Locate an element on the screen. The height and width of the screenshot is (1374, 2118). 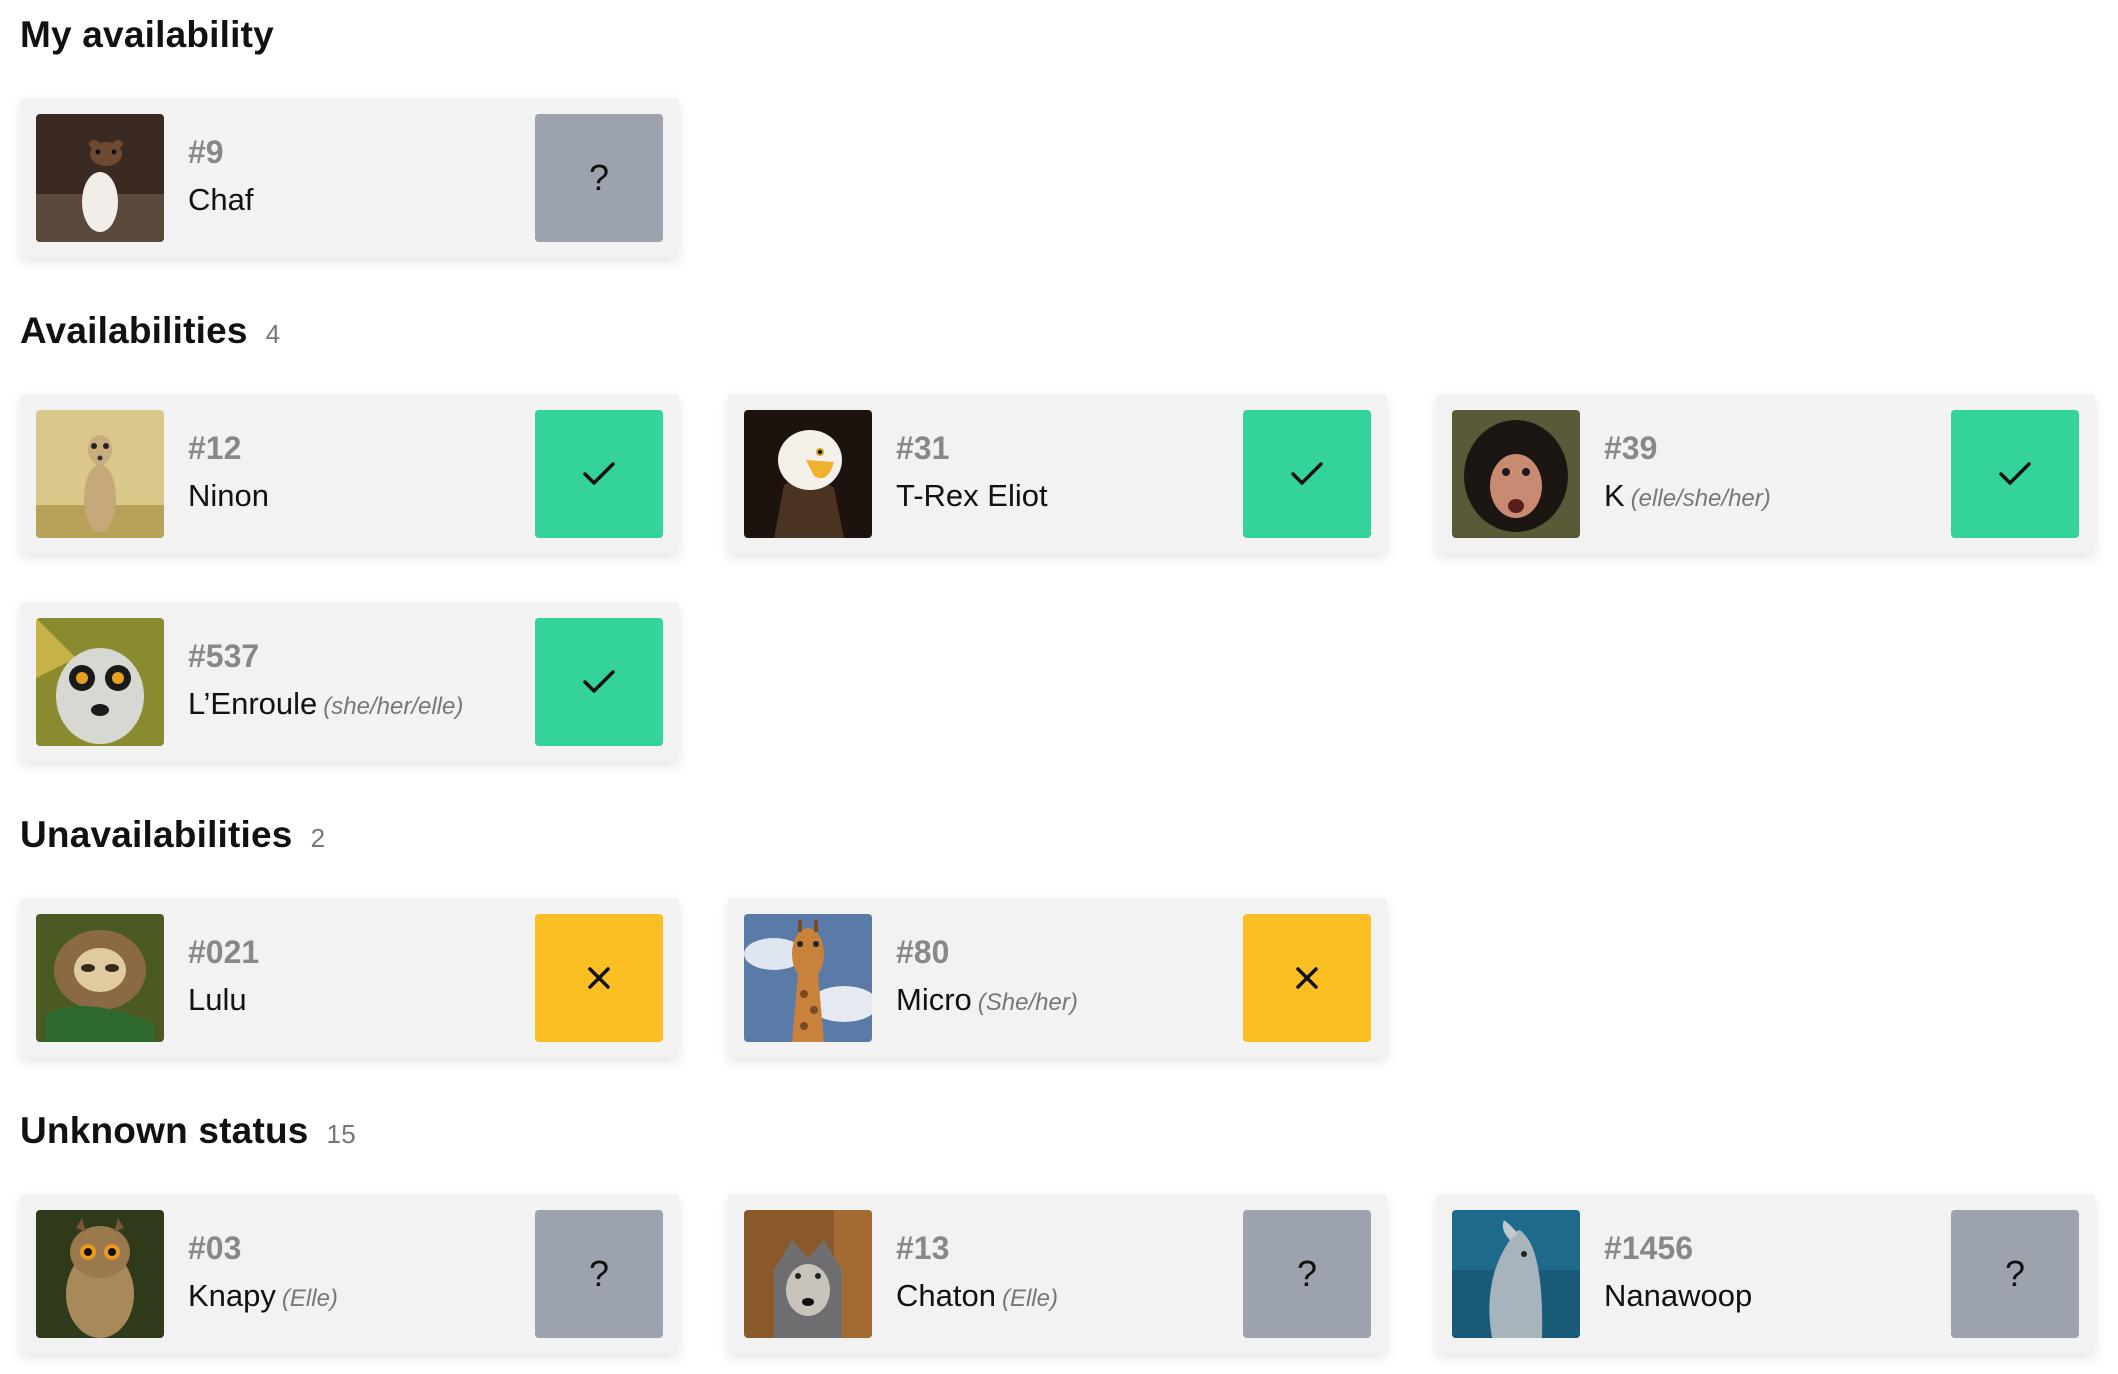
member-name: Ninon is located at coordinates (228, 495).